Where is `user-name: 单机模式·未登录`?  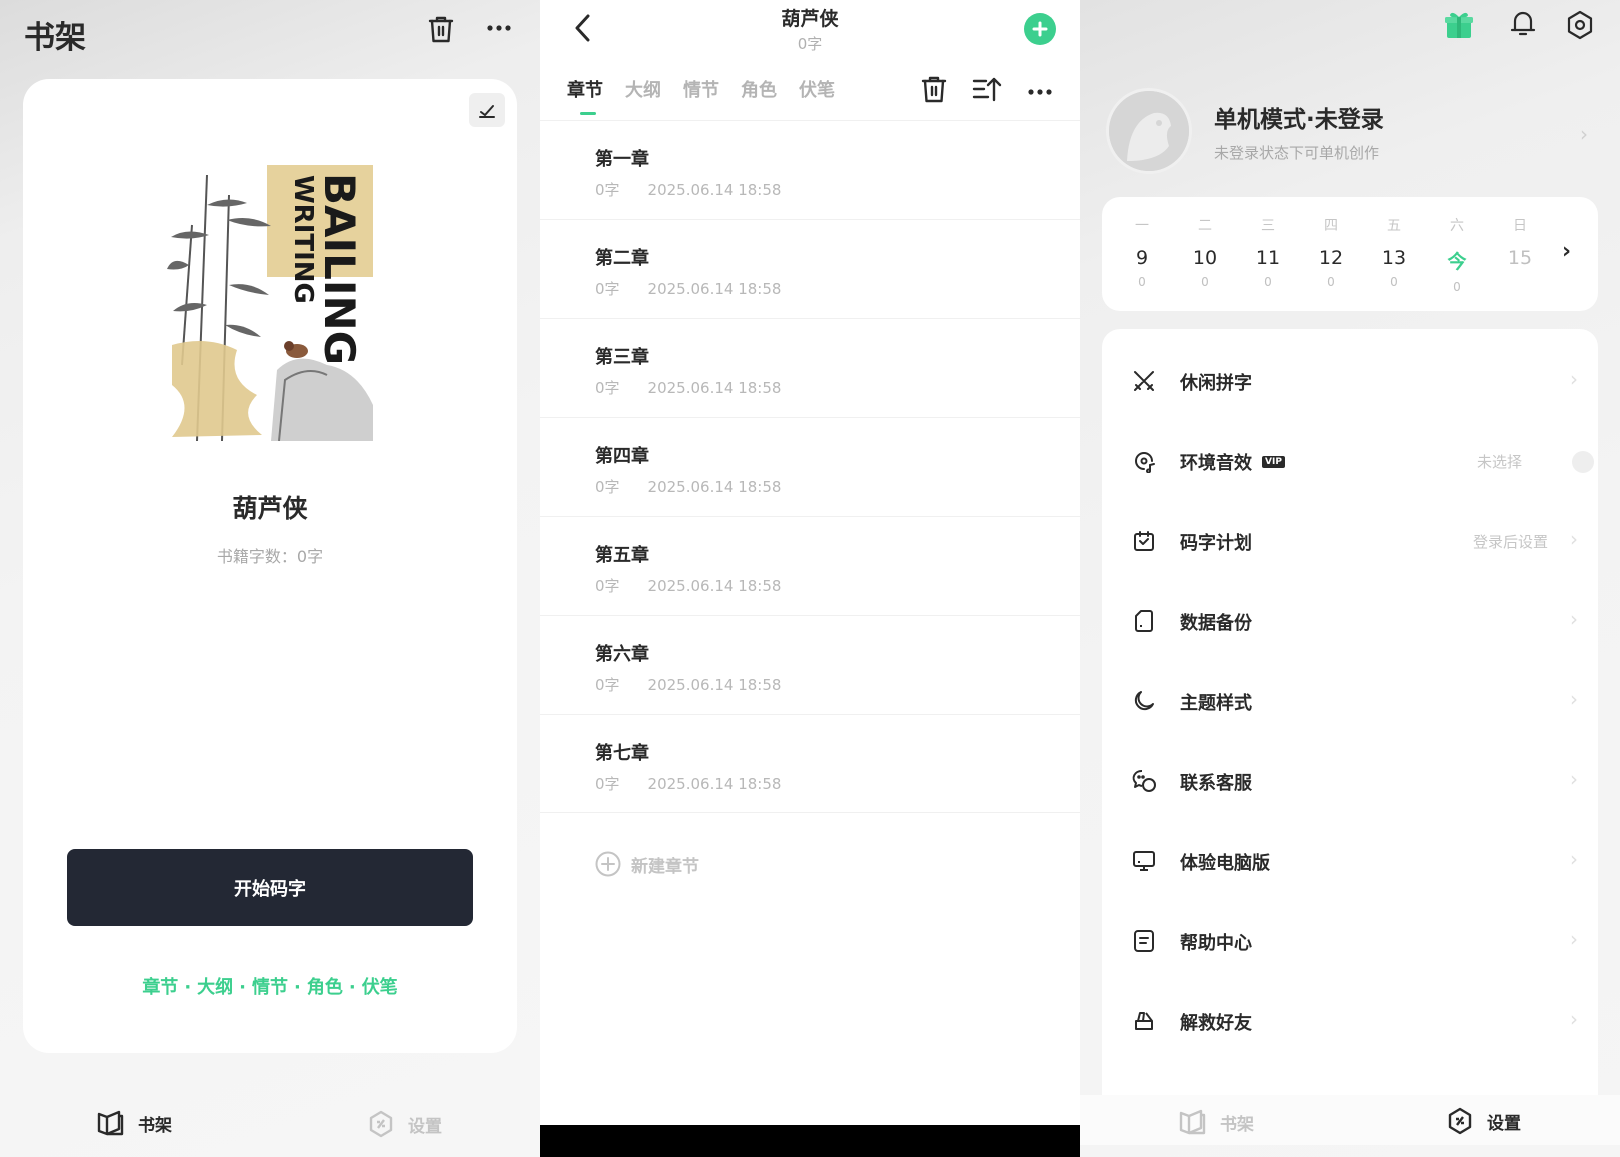
user-name: 单机模式·未登录 is located at coordinates (1299, 117).